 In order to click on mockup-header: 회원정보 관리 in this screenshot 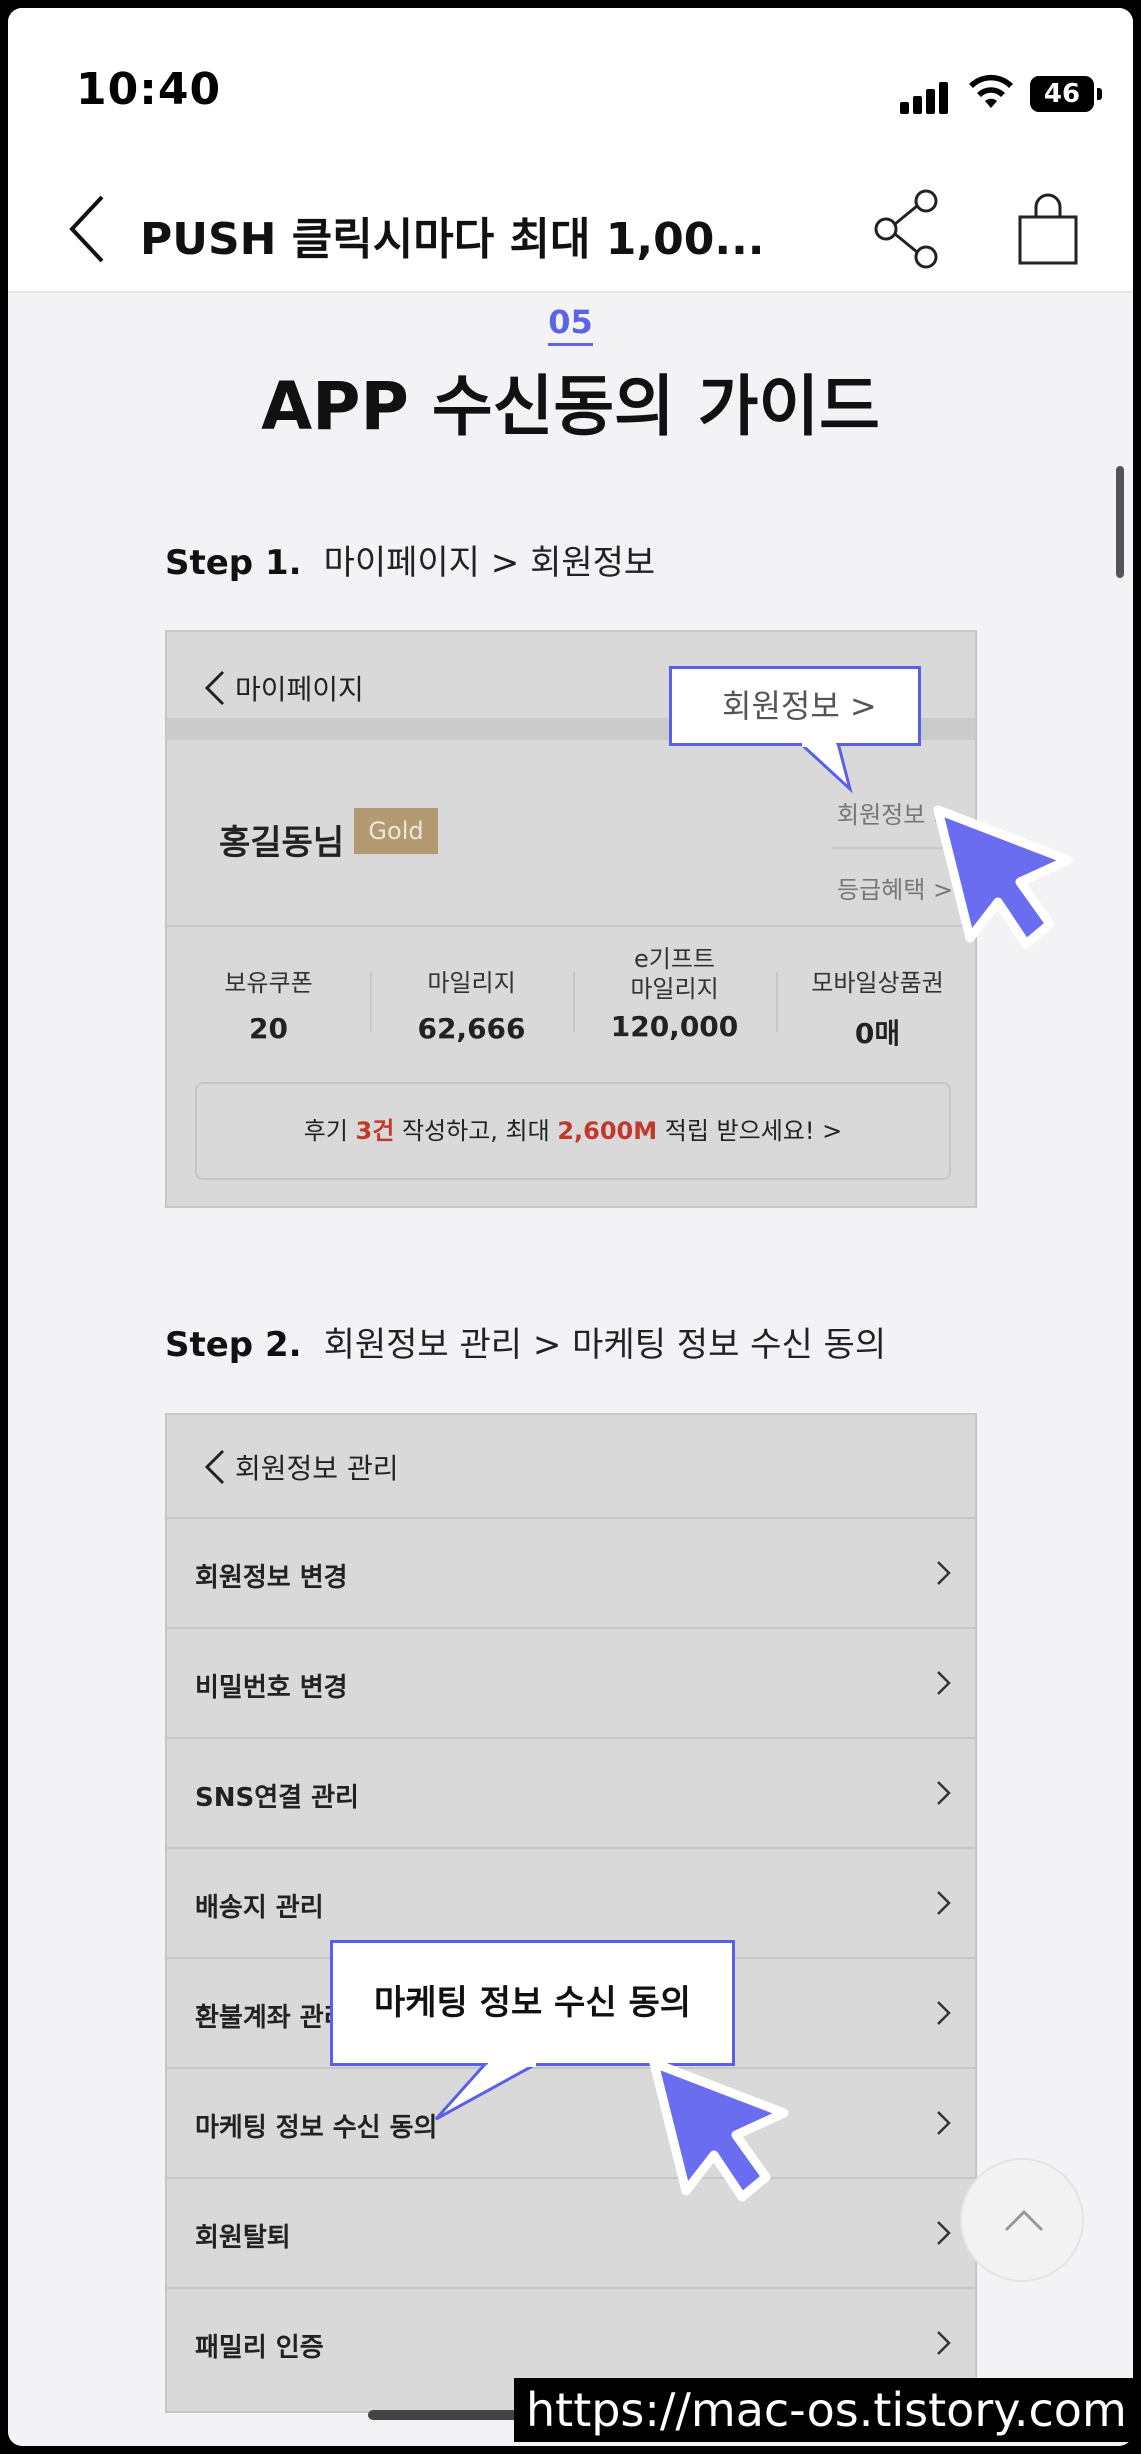, I will do `click(571, 1467)`.